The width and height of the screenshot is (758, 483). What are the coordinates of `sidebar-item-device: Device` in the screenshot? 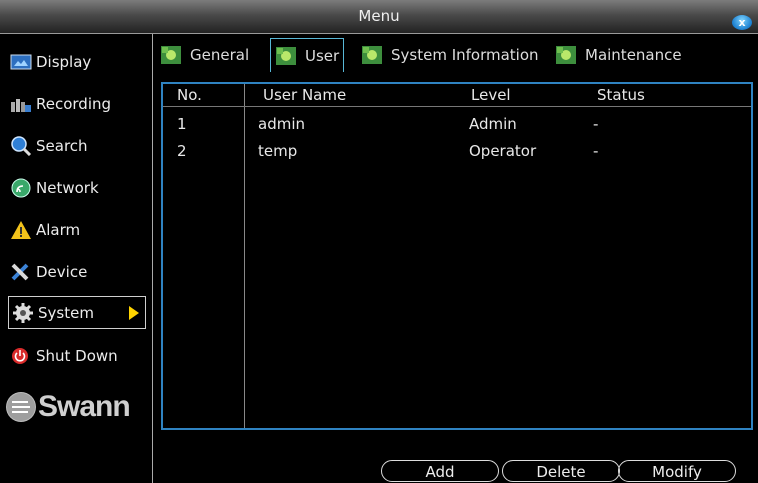 It's located at (79, 272).